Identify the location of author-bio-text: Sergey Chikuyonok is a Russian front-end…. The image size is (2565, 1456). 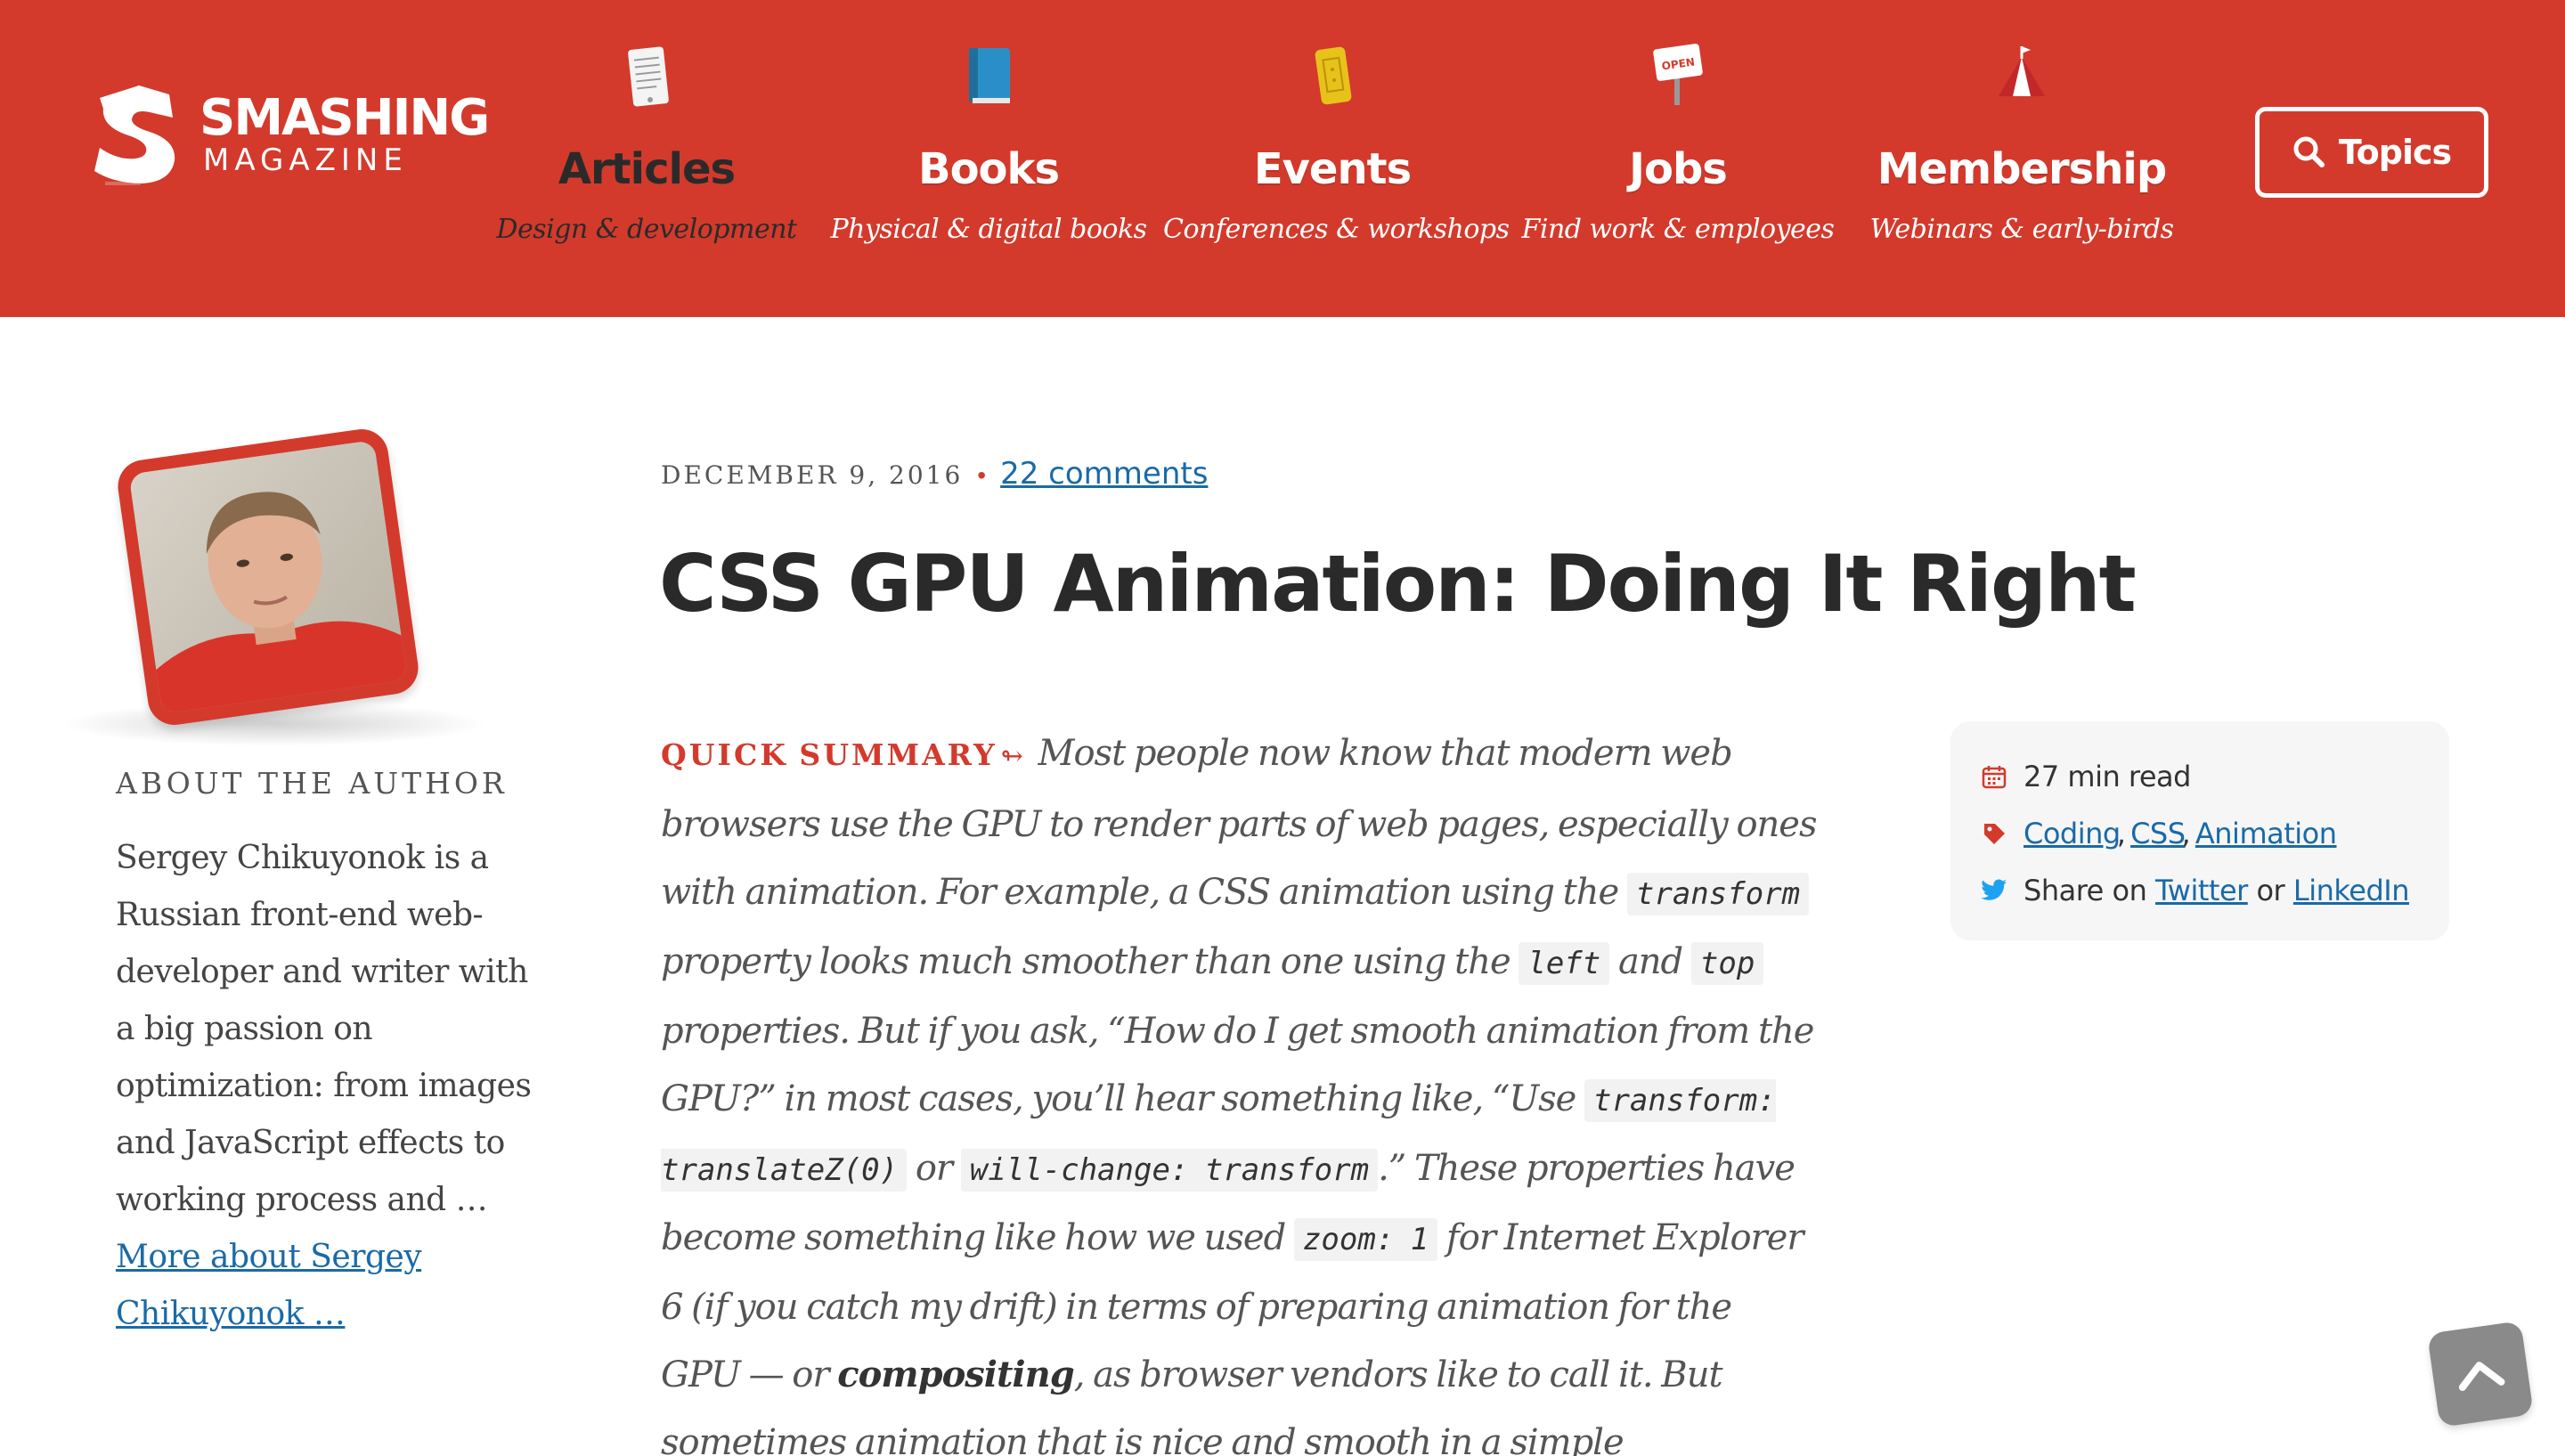
(324, 1029).